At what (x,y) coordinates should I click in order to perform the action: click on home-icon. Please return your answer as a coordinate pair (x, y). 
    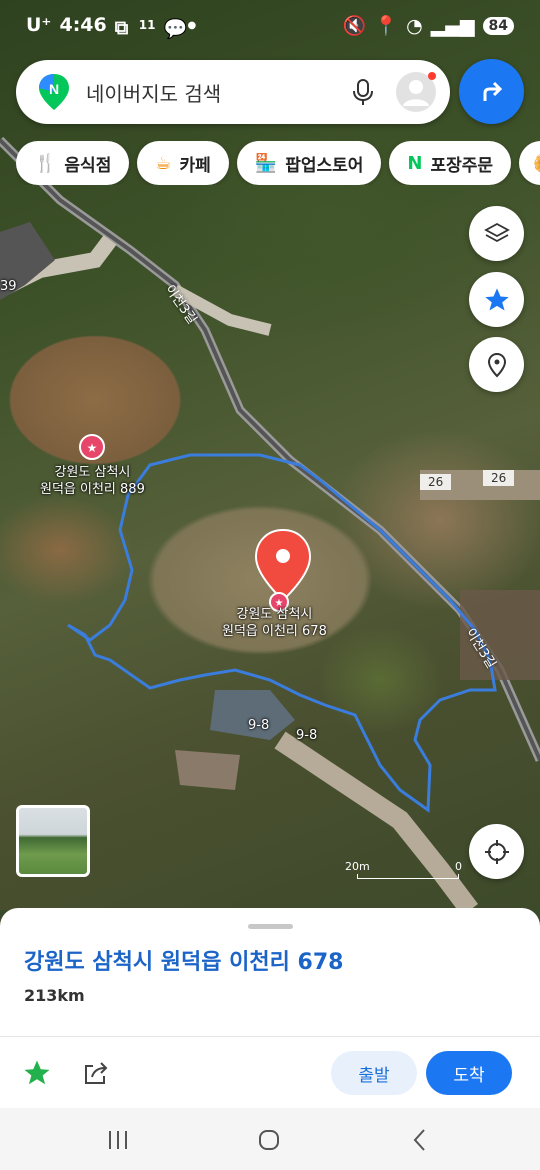
    Looking at the image, I should click on (269, 1140).